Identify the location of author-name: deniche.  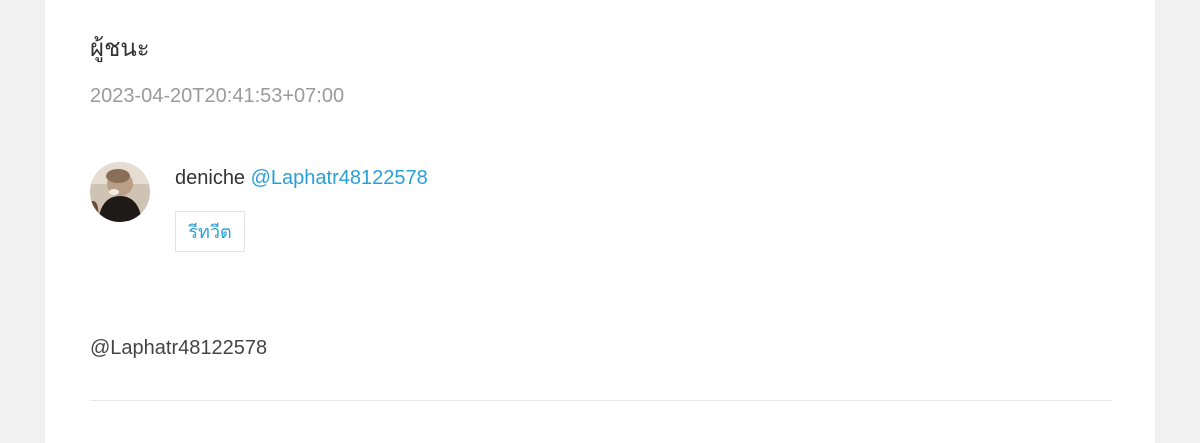
(210, 178).